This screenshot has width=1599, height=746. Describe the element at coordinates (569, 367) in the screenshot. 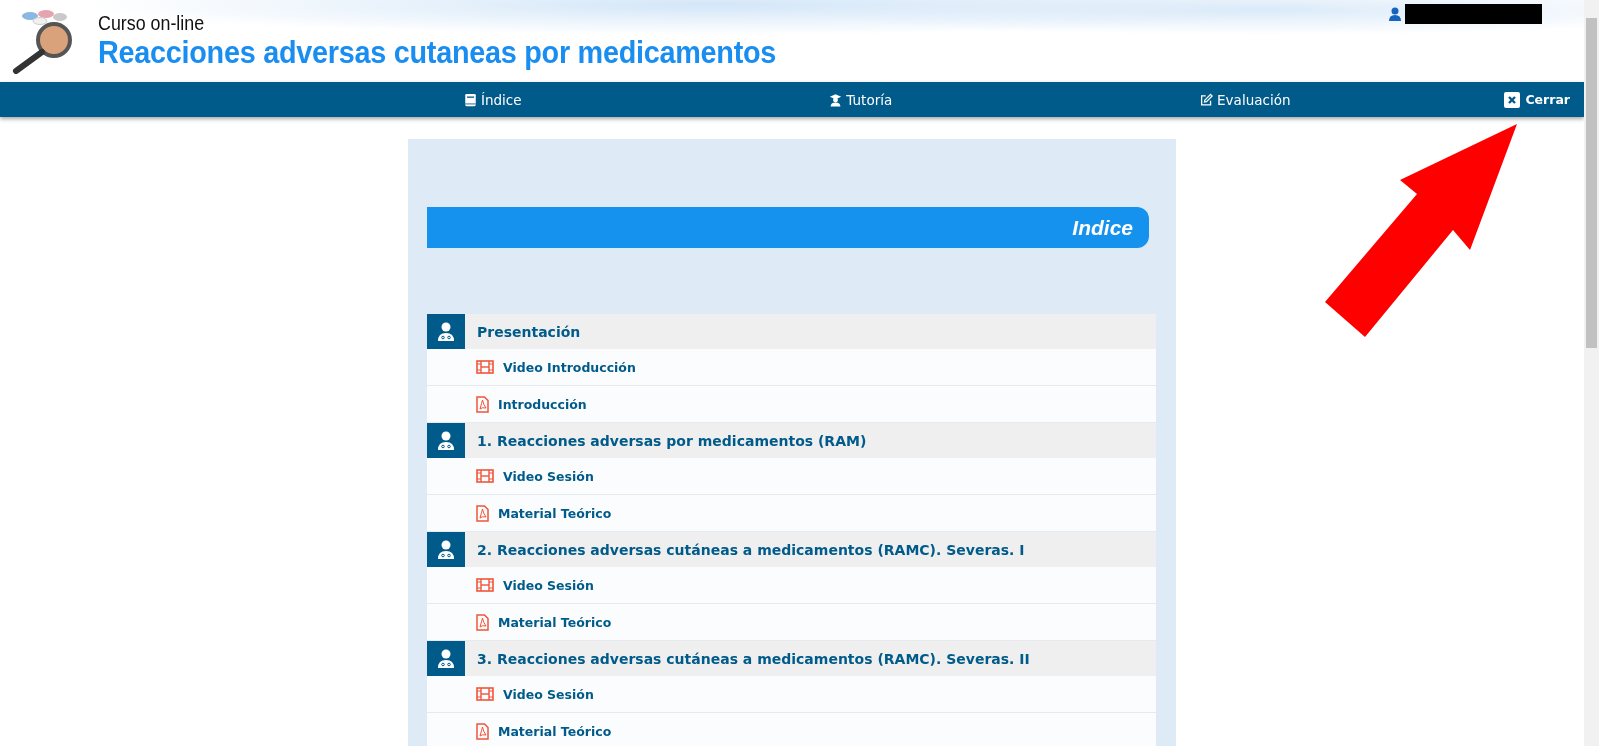

I see `lesson-link: Video Introducción` at that location.